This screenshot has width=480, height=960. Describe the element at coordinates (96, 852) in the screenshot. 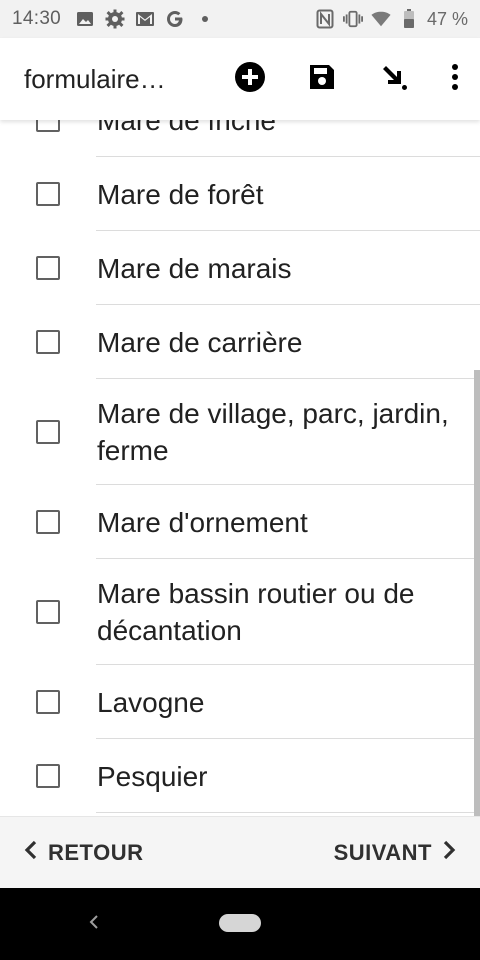

I see `back-label: RETOUR` at that location.